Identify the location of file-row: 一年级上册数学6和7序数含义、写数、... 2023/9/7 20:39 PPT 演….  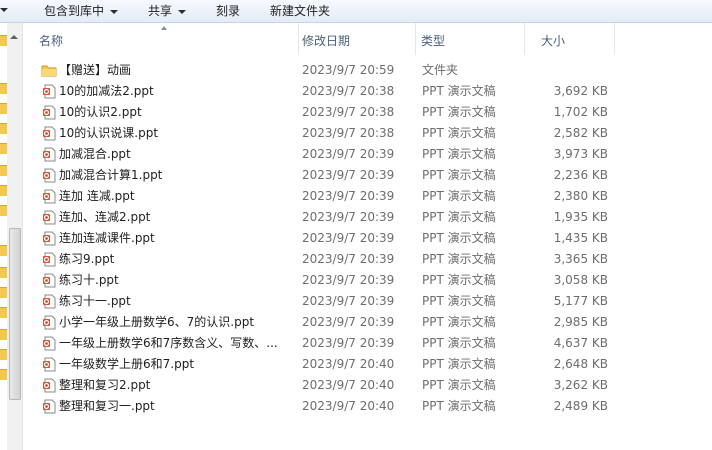
(367, 343).